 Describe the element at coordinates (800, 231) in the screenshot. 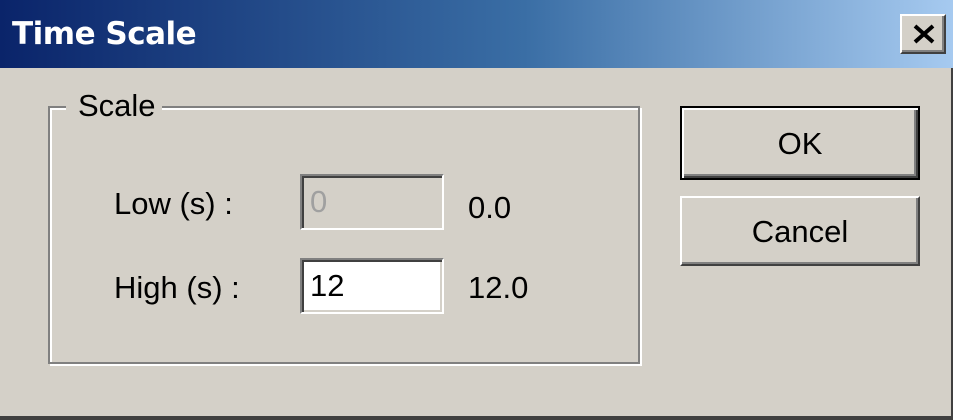

I see `cancel-button: Cancel` at that location.